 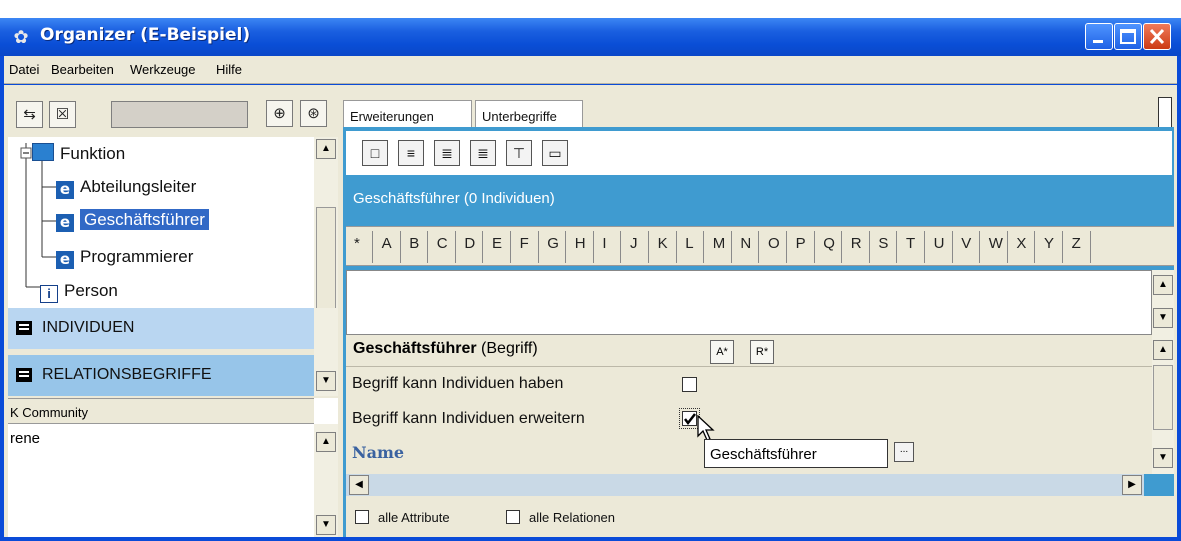 What do you see at coordinates (442, 243) in the screenshot?
I see `alpha-filter-c: C` at bounding box center [442, 243].